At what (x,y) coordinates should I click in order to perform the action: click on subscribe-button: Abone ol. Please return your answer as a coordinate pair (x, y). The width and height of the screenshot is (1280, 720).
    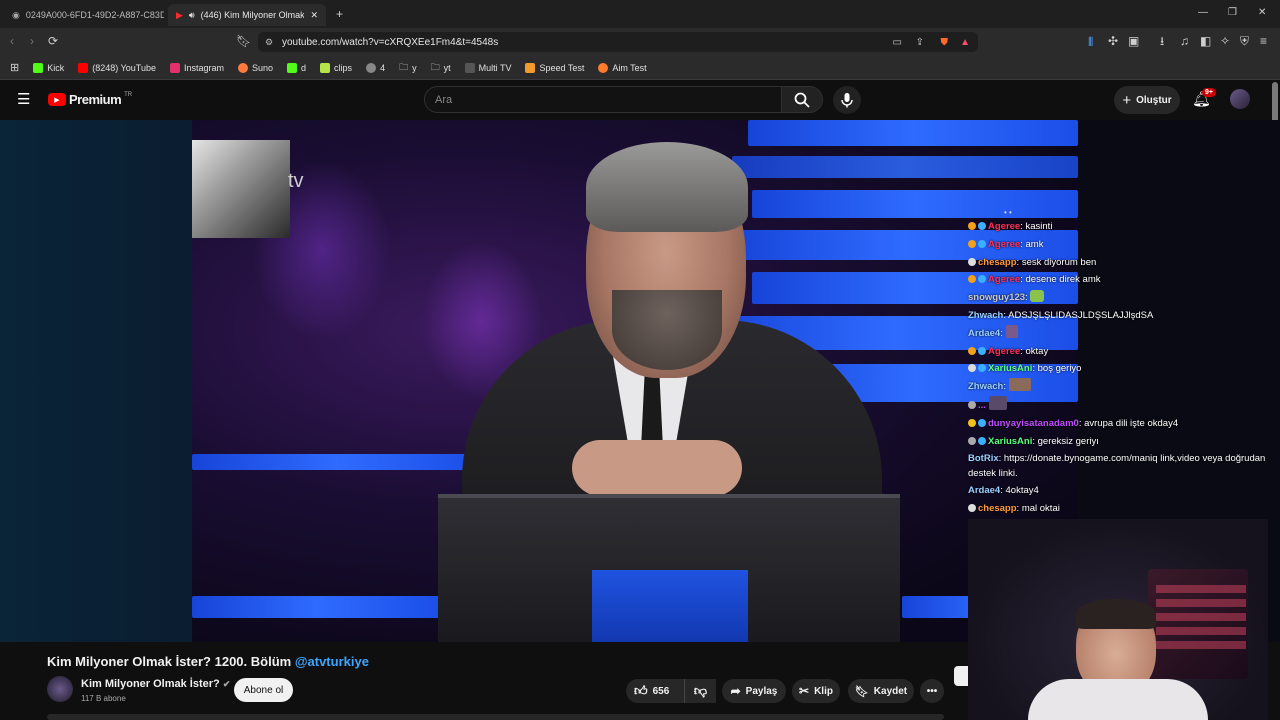
    Looking at the image, I should click on (263, 690).